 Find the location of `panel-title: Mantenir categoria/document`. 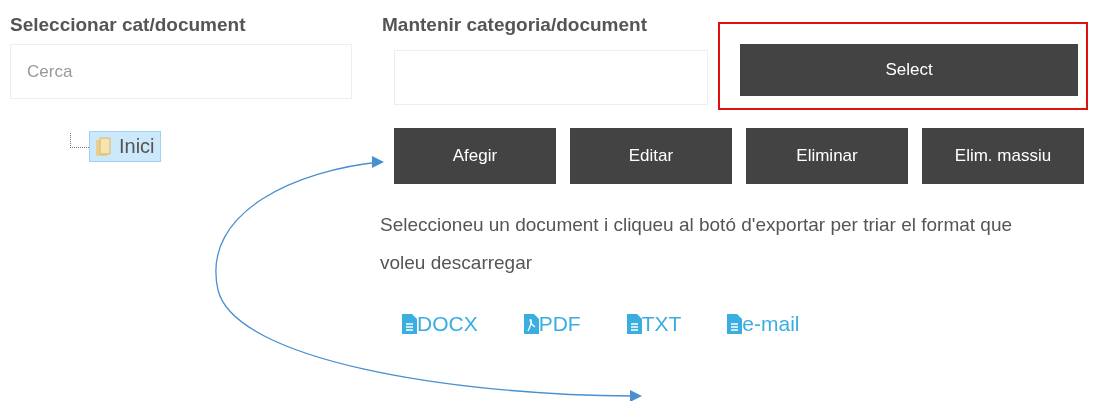

panel-title: Mantenir categoria/document is located at coordinates (515, 25).